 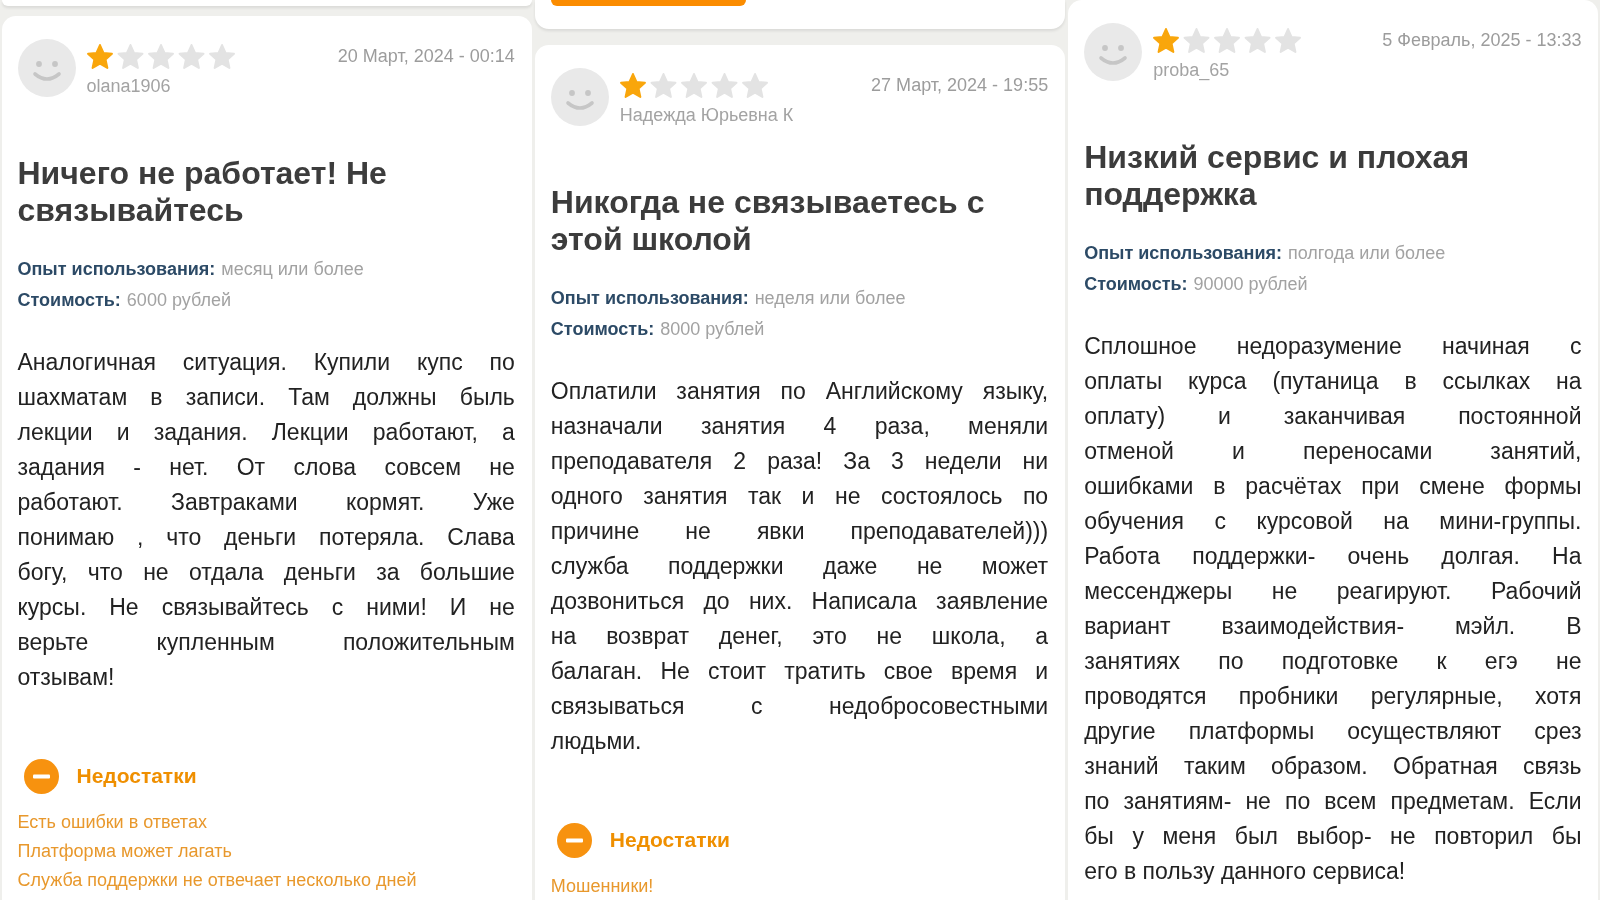 I want to click on cons-item: Платформа может лагать, so click(x=124, y=851).